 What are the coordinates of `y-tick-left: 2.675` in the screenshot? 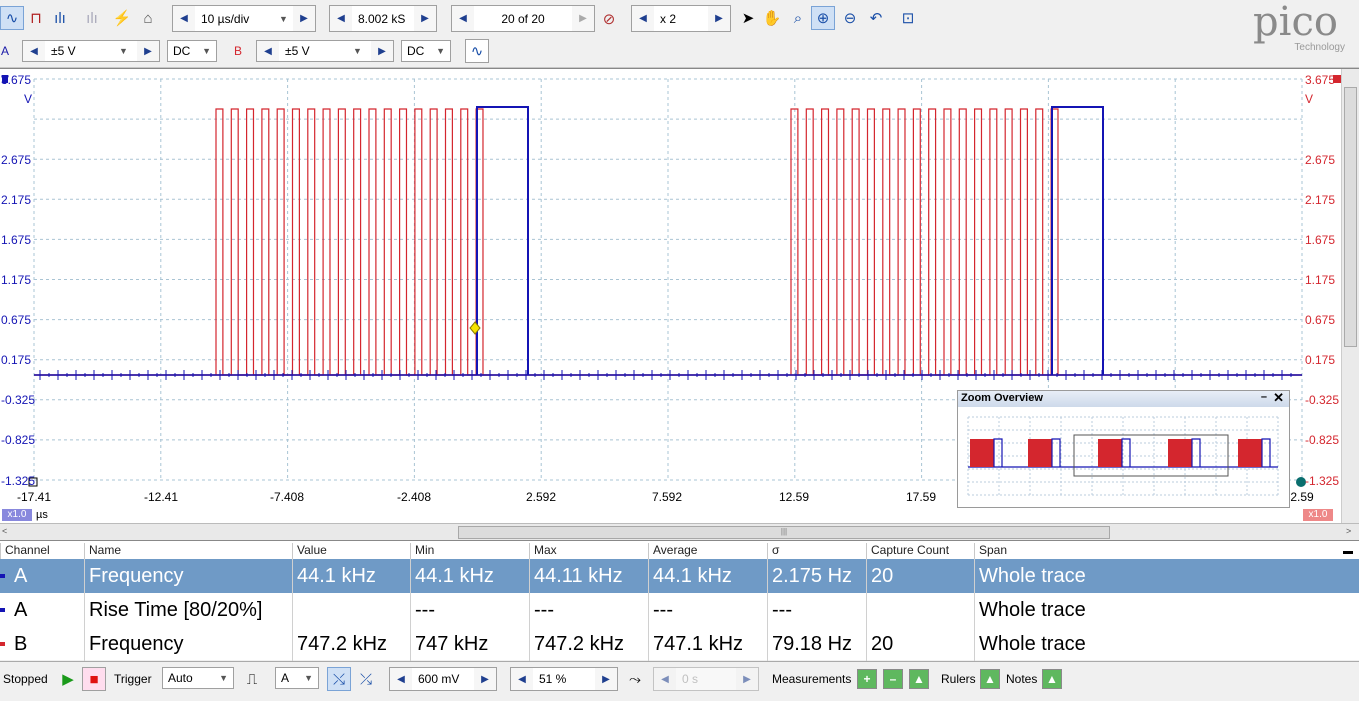 It's located at (16, 160).